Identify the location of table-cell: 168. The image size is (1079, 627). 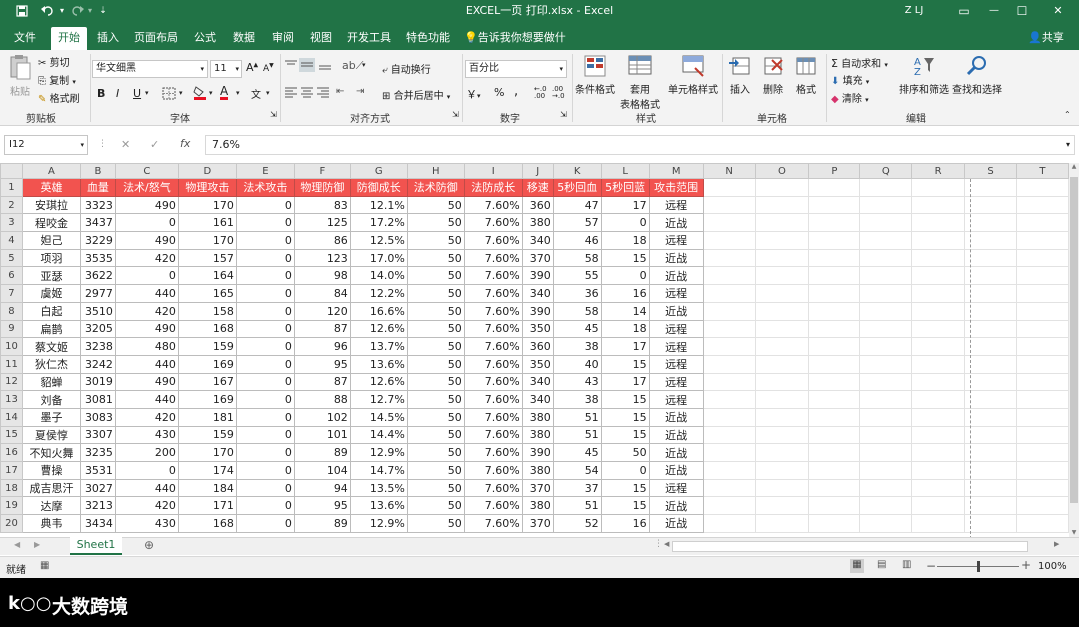
(207, 523).